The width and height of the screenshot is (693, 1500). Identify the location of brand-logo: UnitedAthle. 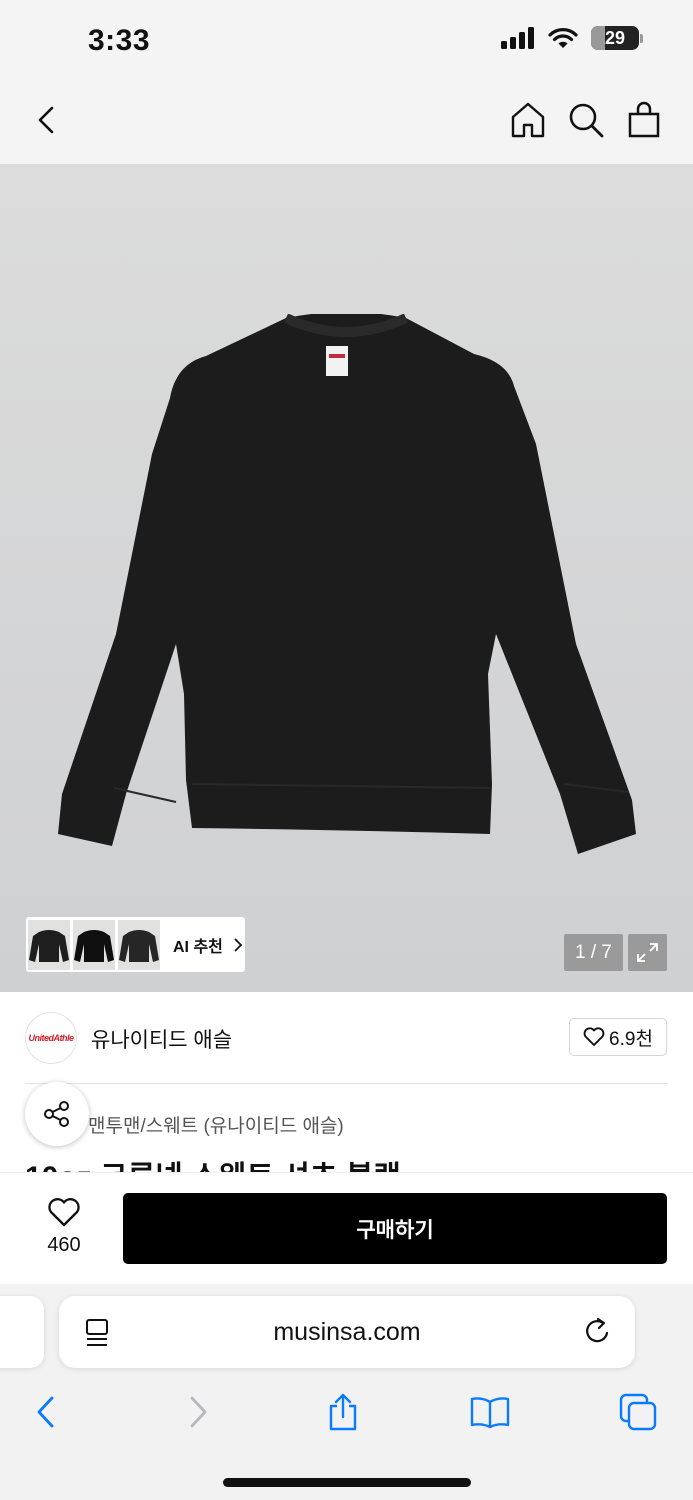
(51, 1038).